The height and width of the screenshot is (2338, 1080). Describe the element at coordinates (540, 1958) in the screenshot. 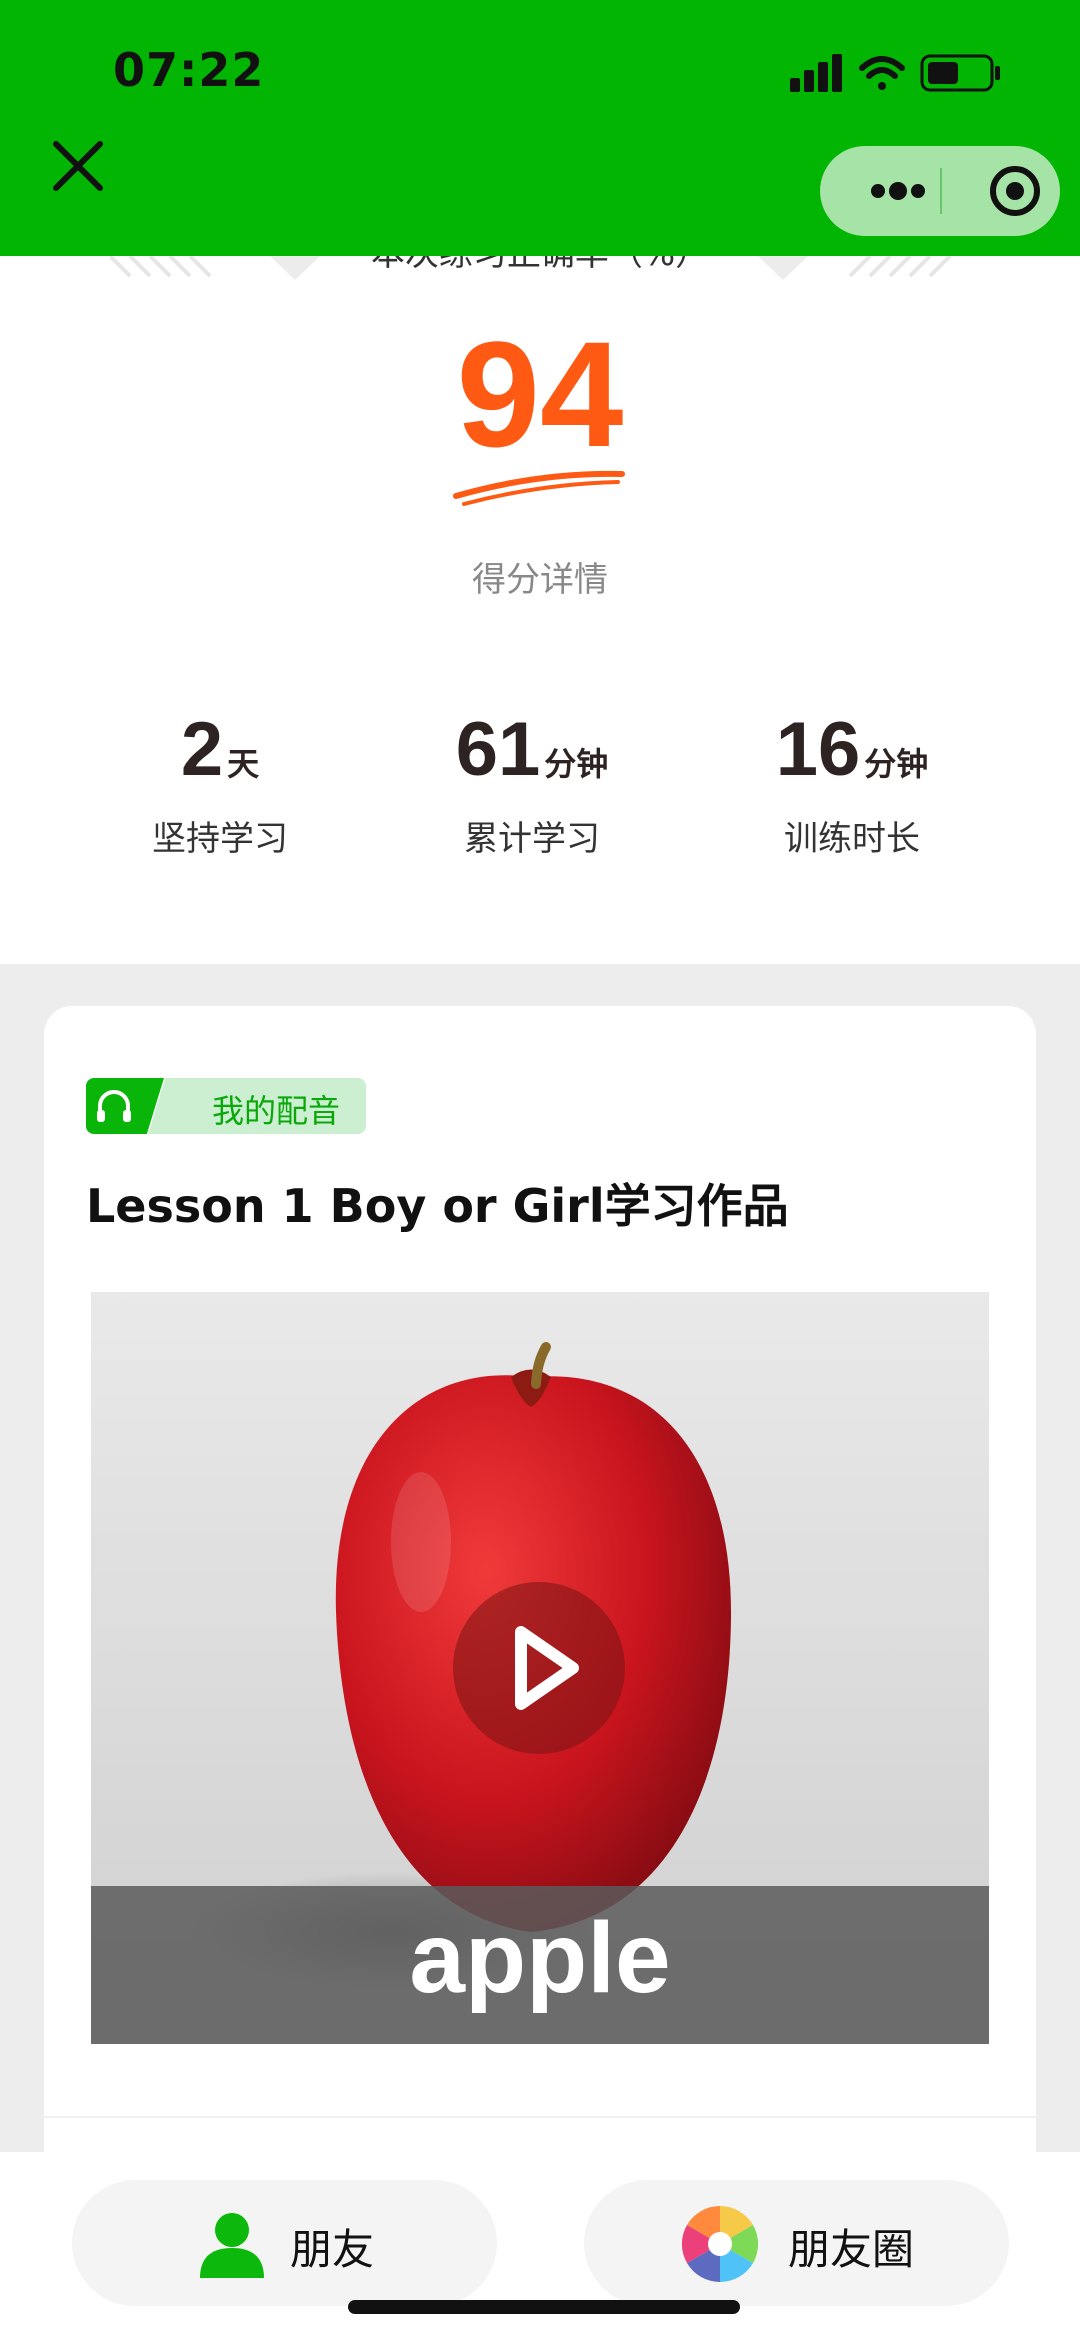

I see `media-caption: apple` at that location.